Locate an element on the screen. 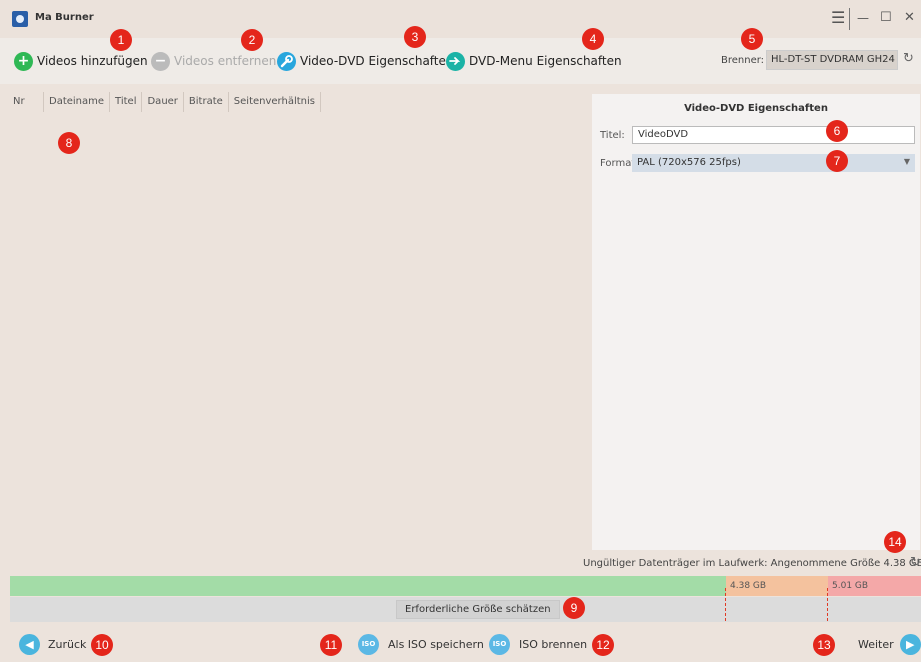  menu-icon: ☰ is located at coordinates (838, 18).